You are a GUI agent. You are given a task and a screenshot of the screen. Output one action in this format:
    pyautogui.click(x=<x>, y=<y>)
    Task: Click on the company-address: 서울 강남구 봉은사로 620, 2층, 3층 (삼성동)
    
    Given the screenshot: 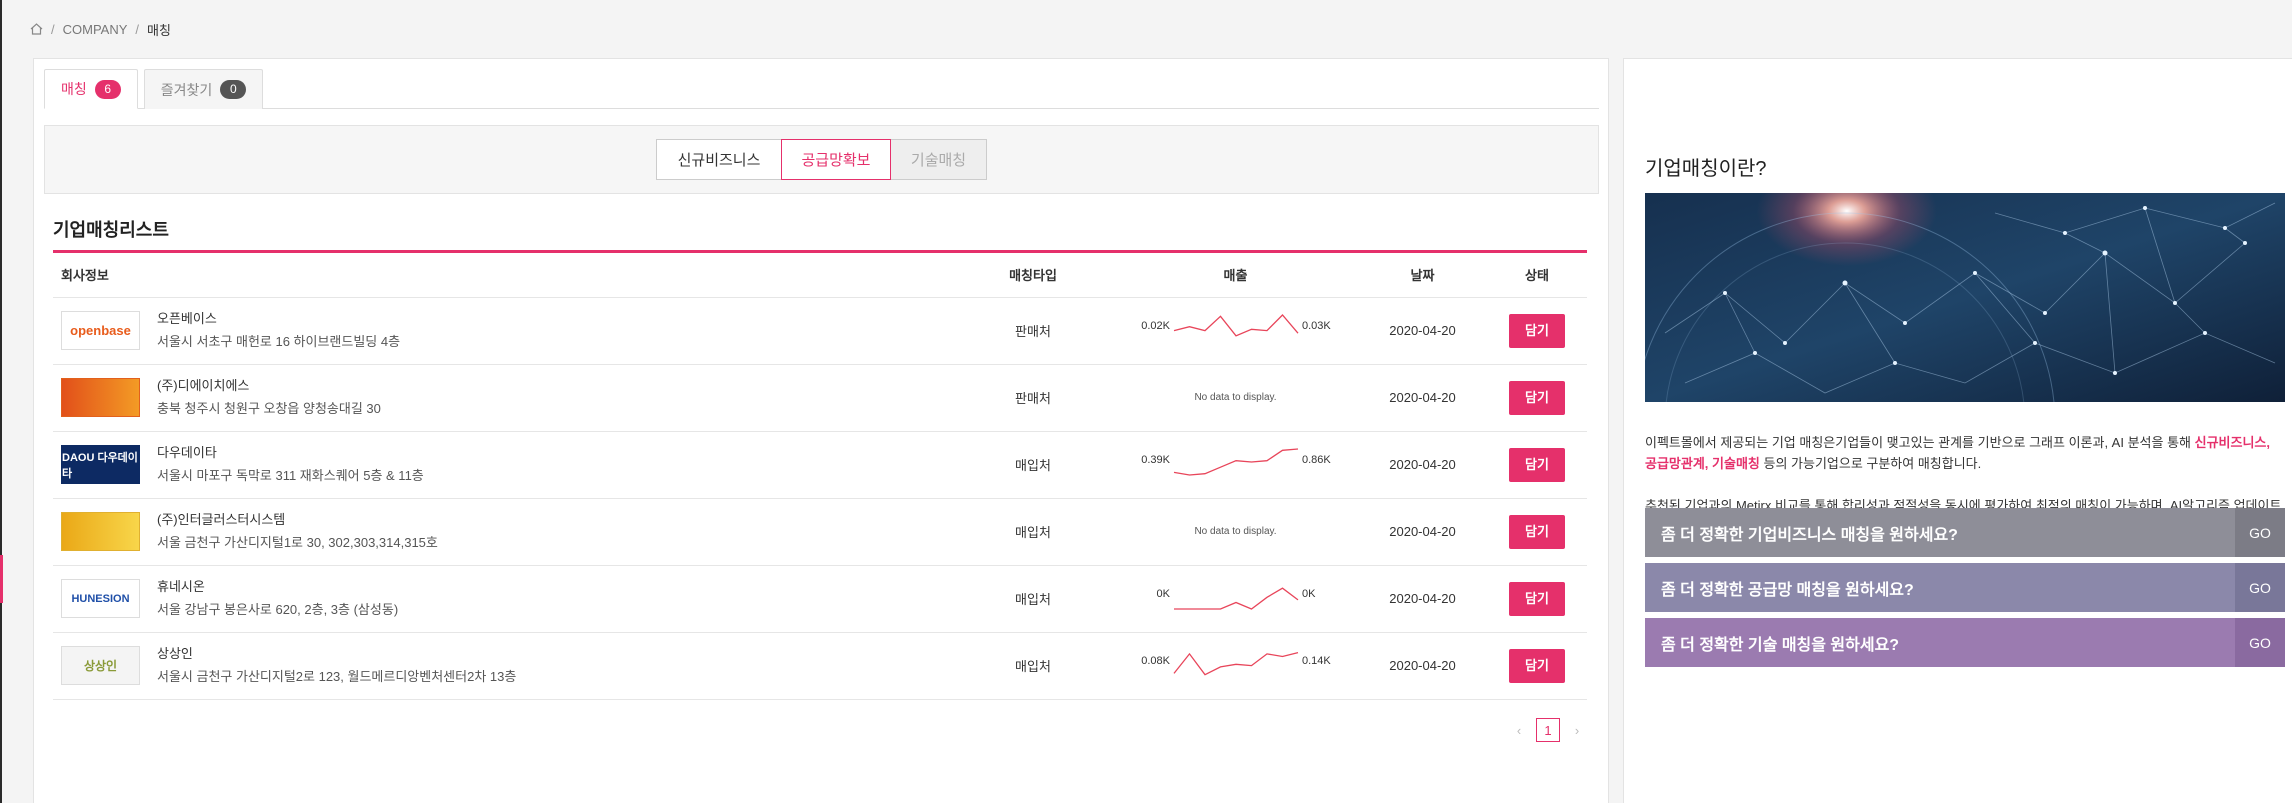 What is the action you would take?
    pyautogui.click(x=278, y=609)
    